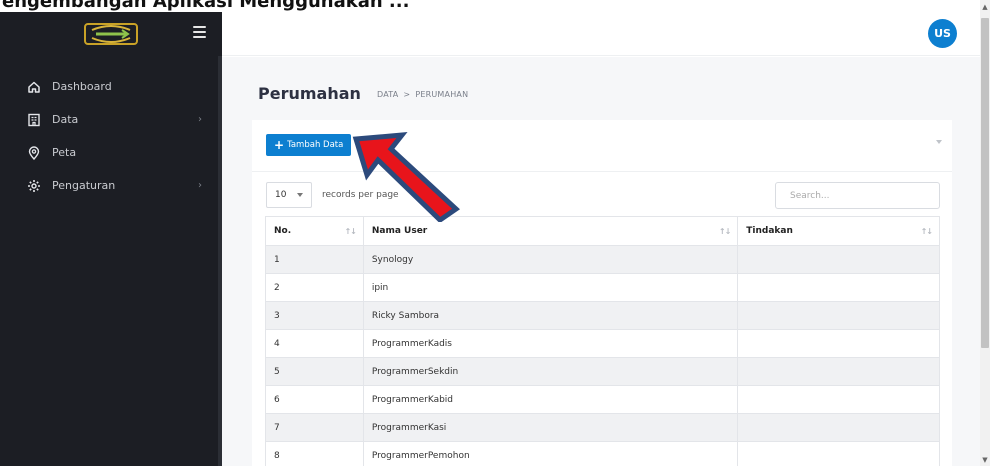  What do you see at coordinates (283, 231) in the screenshot?
I see `column-header-label: No.` at bounding box center [283, 231].